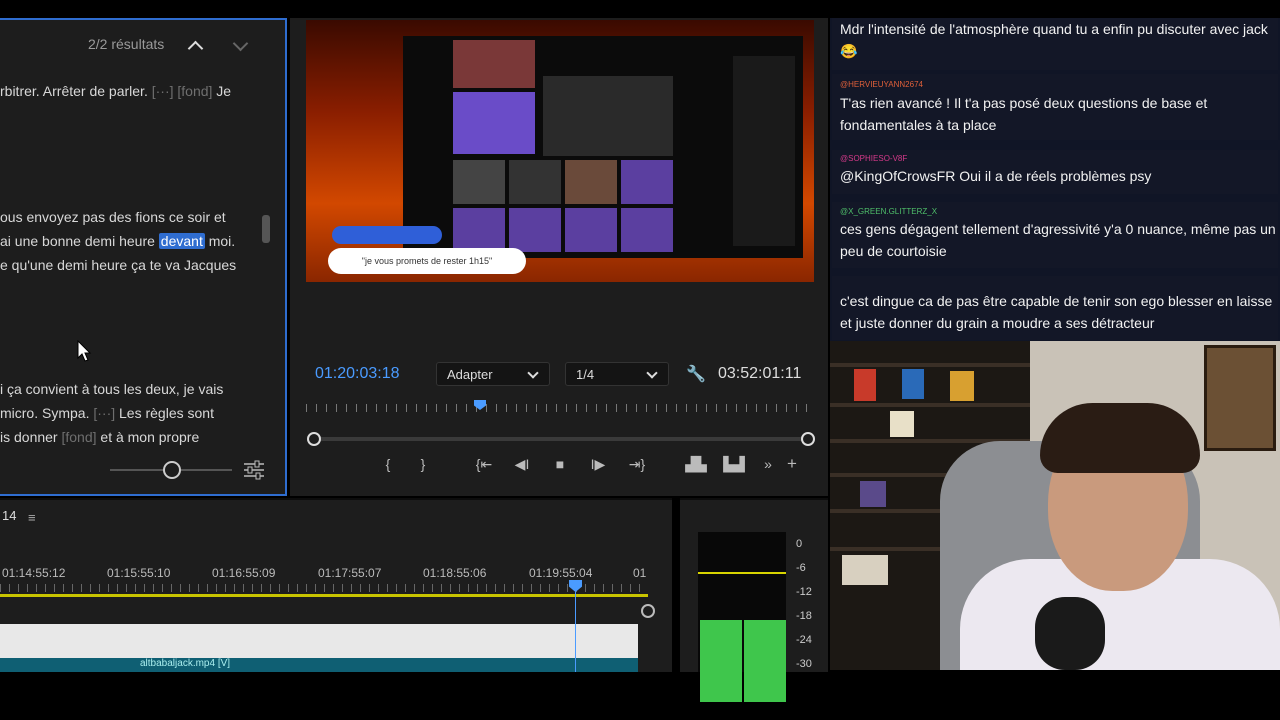 The height and width of the screenshot is (720, 1280). Describe the element at coordinates (254, 470) in the screenshot. I see `settings-sliders-icon` at that location.